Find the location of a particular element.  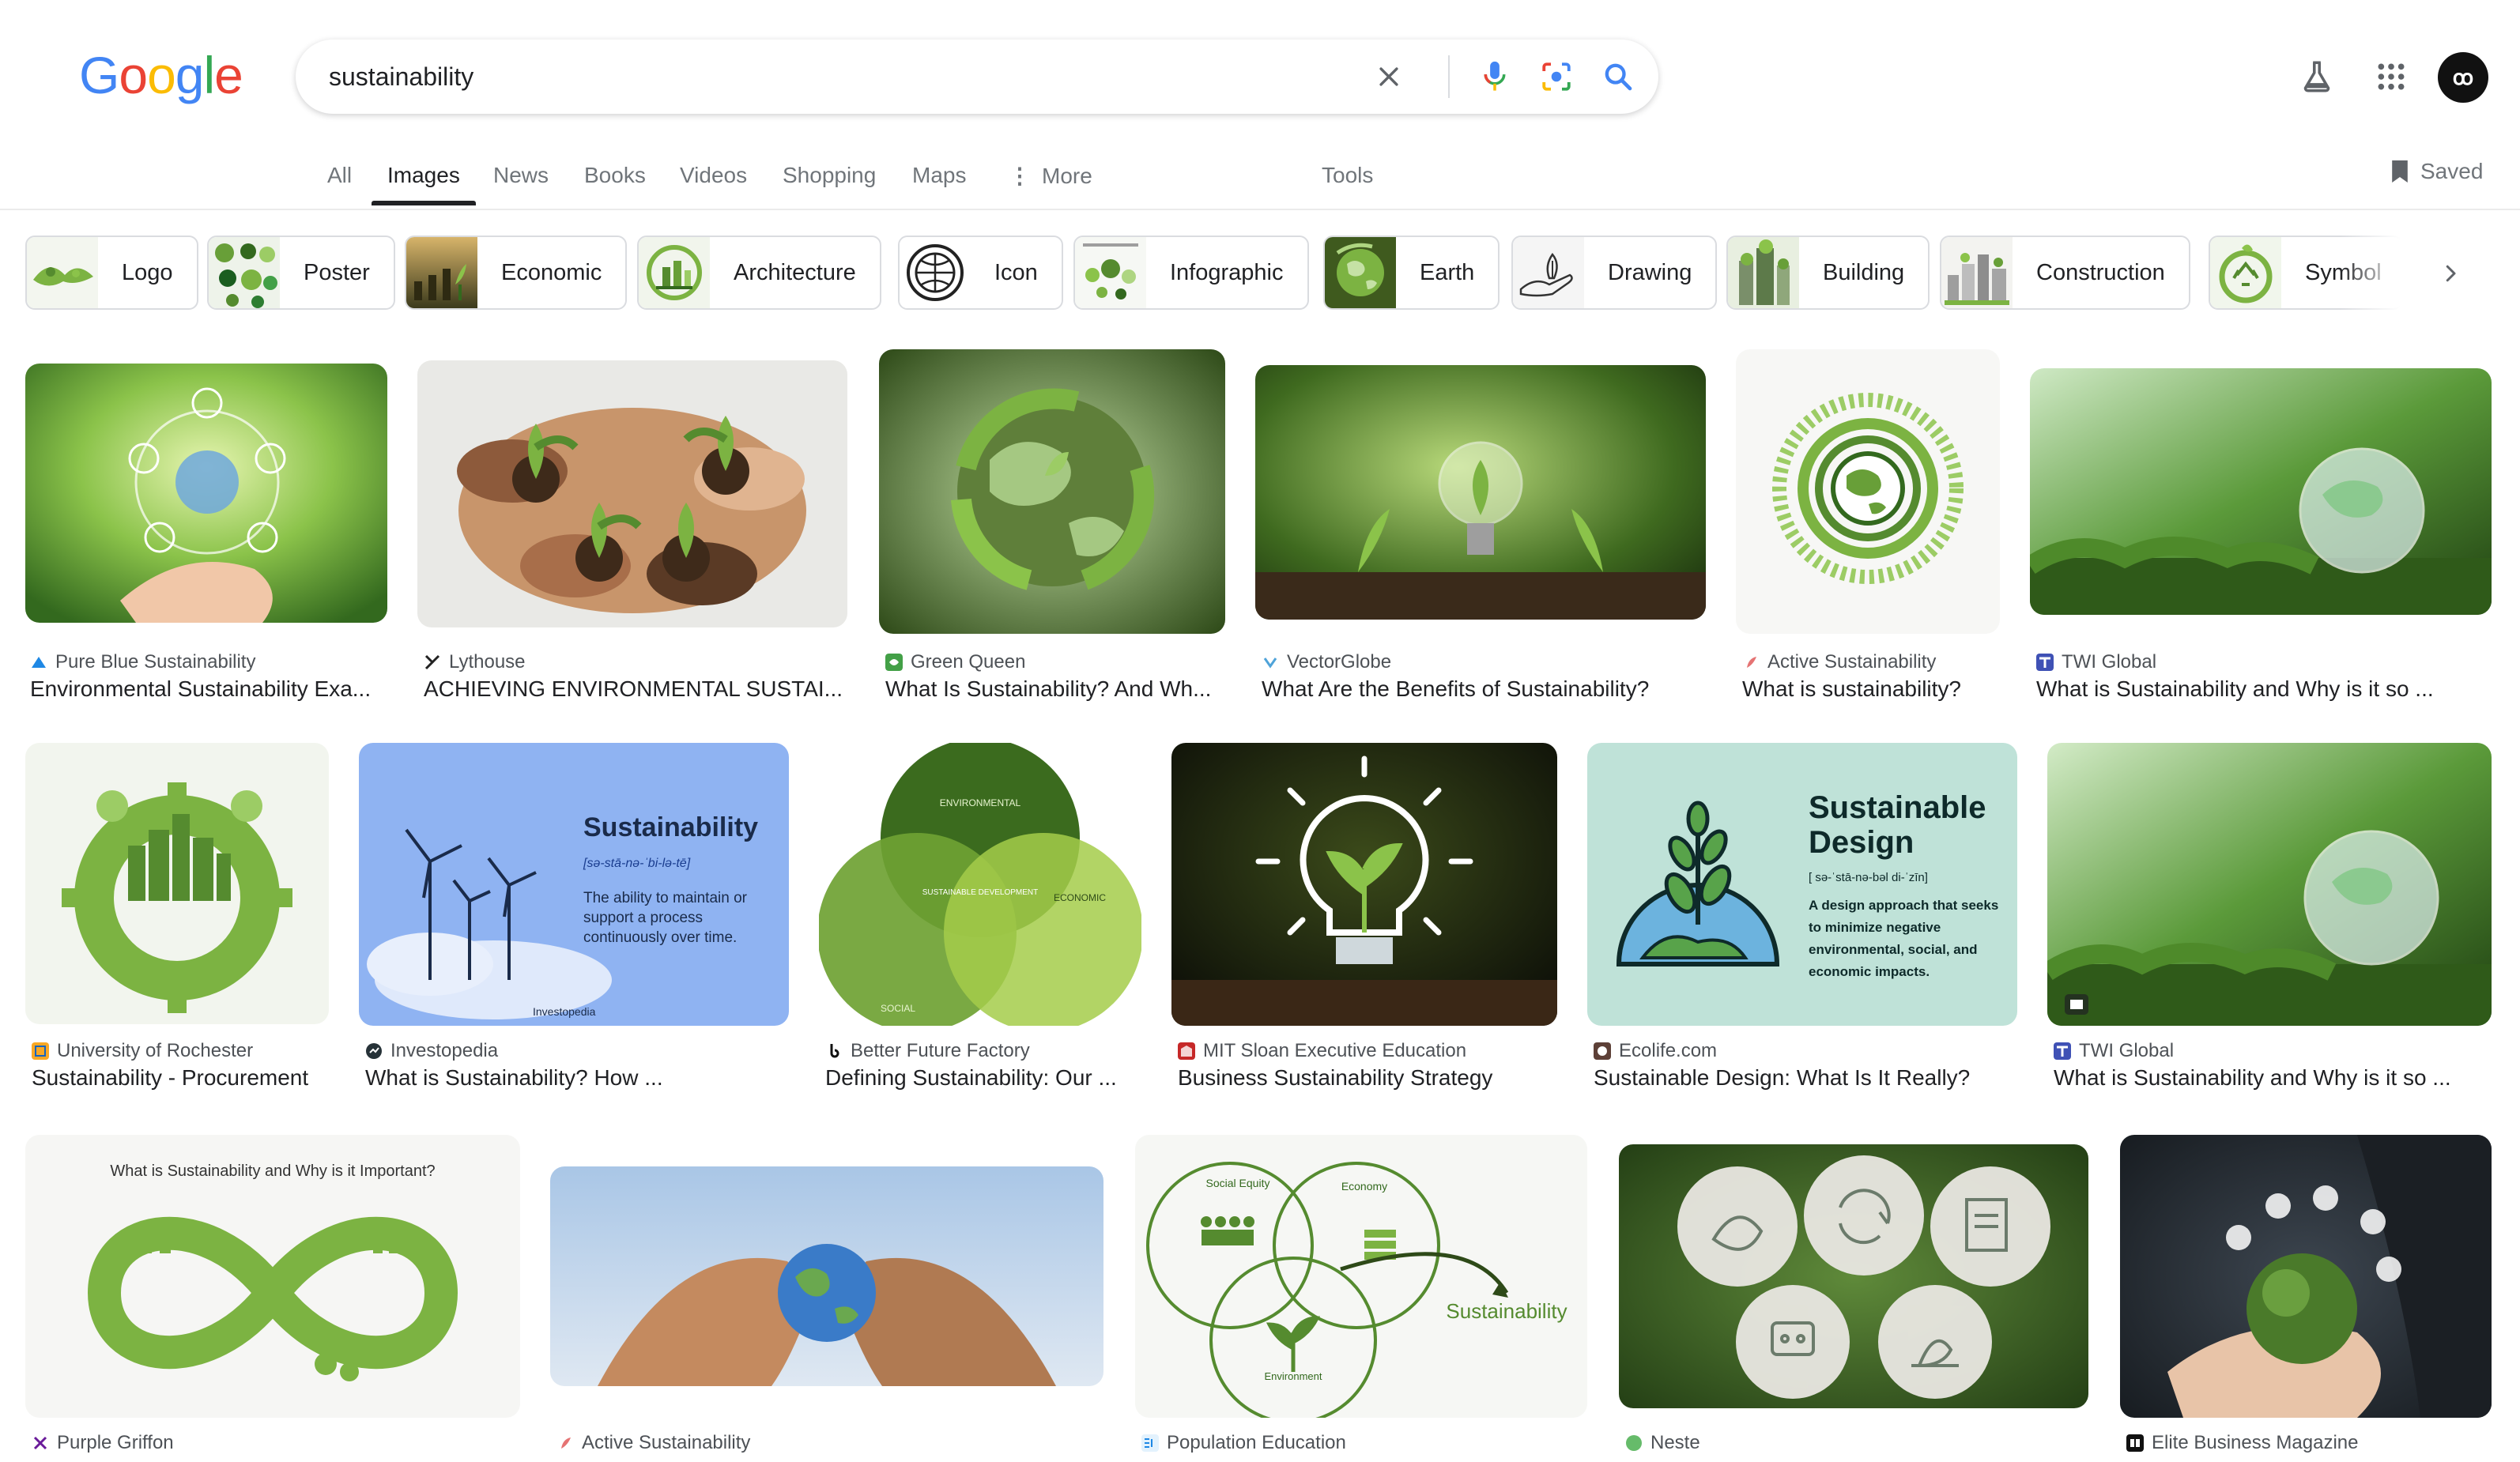

chip-logo: Logo is located at coordinates (112, 273).